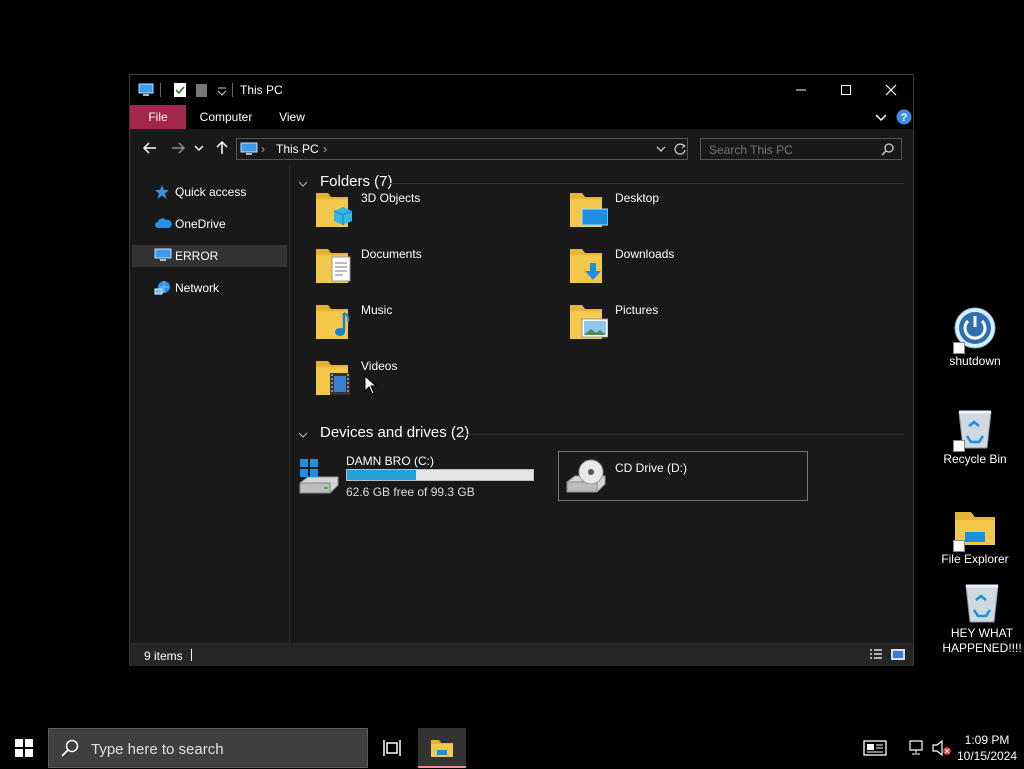  What do you see at coordinates (975, 559) in the screenshot?
I see `desktop-icon-label: File Explorer` at bounding box center [975, 559].